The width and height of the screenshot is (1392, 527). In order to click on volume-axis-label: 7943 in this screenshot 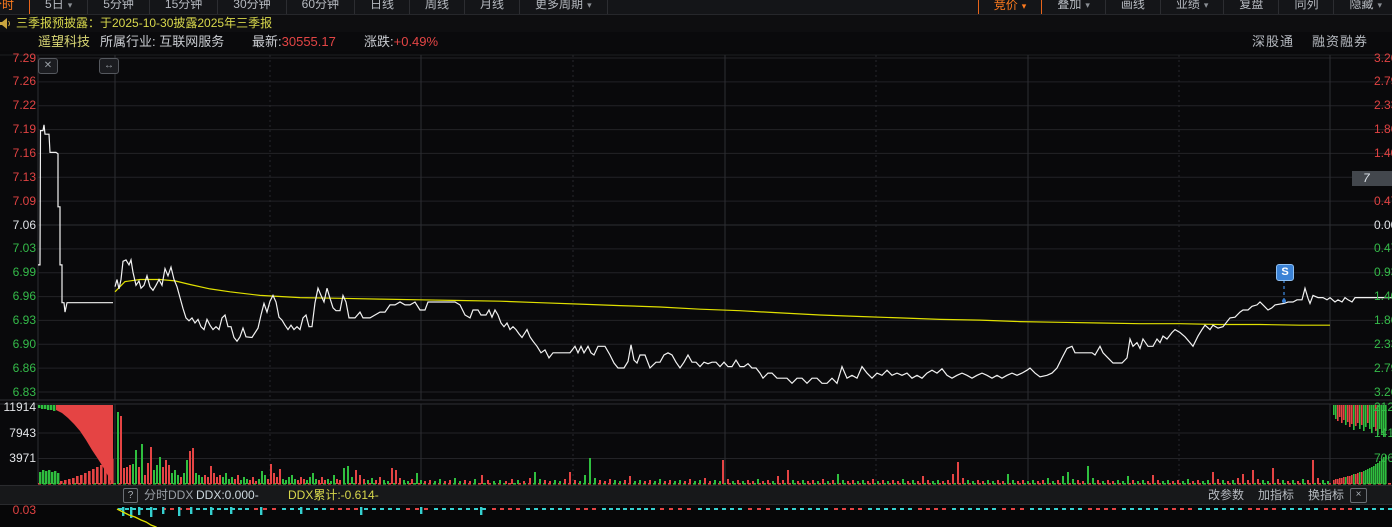, I will do `click(22, 432)`.